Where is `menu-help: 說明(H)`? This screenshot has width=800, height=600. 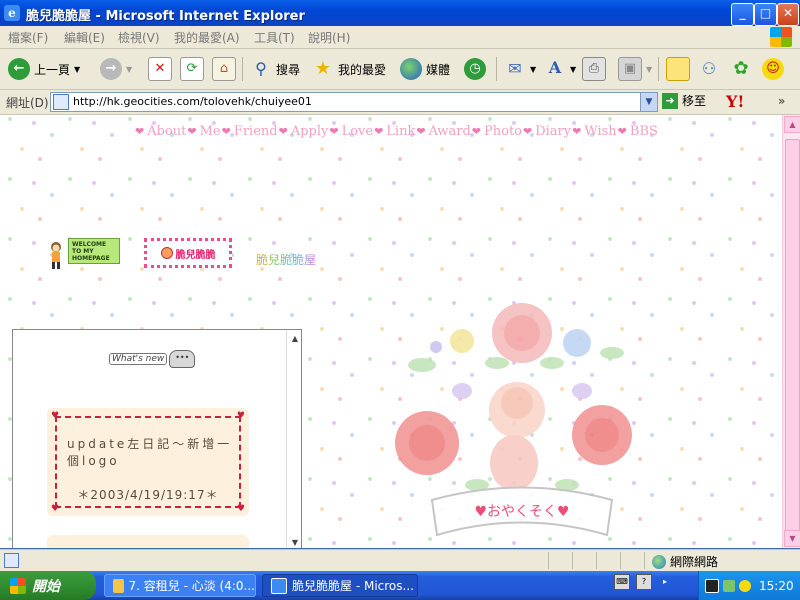
menu-help: 說明(H) is located at coordinates (329, 37).